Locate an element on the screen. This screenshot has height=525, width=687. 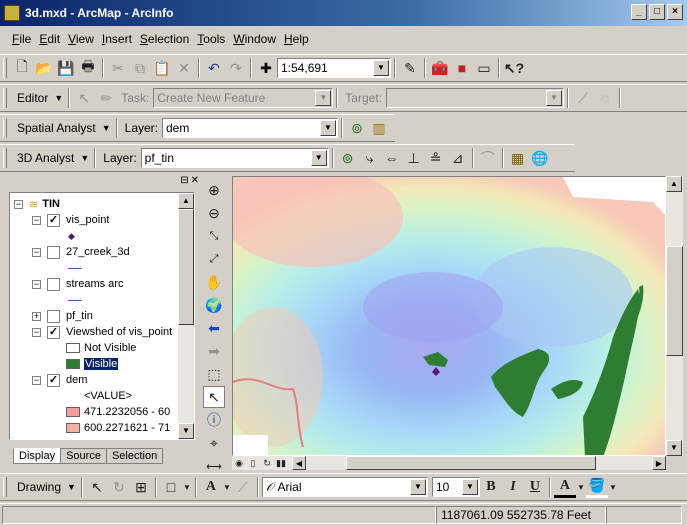
edit-vertices-icon: ⟋ is located at coordinates (243, 487).